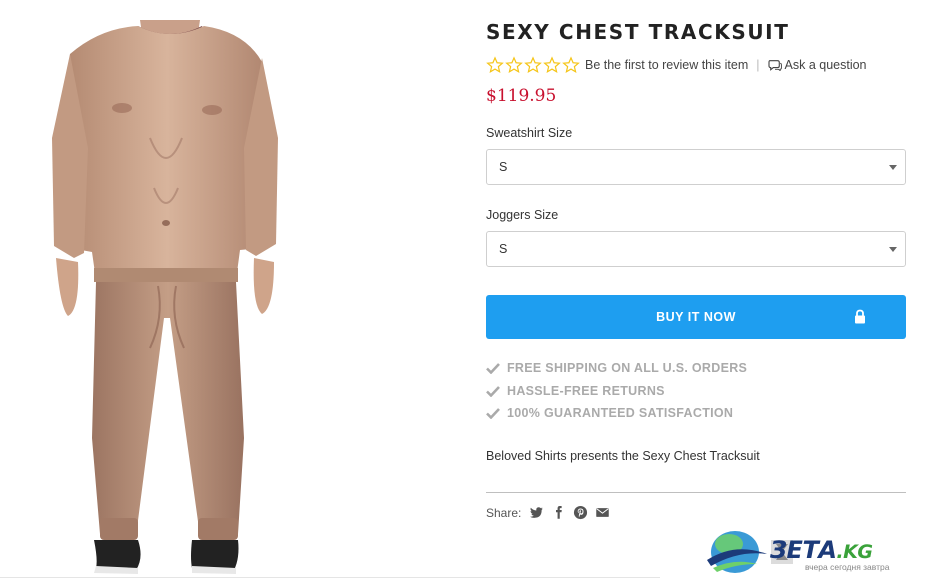  What do you see at coordinates (666, 65) in the screenshot?
I see `review-link: Be the first to review this item` at bounding box center [666, 65].